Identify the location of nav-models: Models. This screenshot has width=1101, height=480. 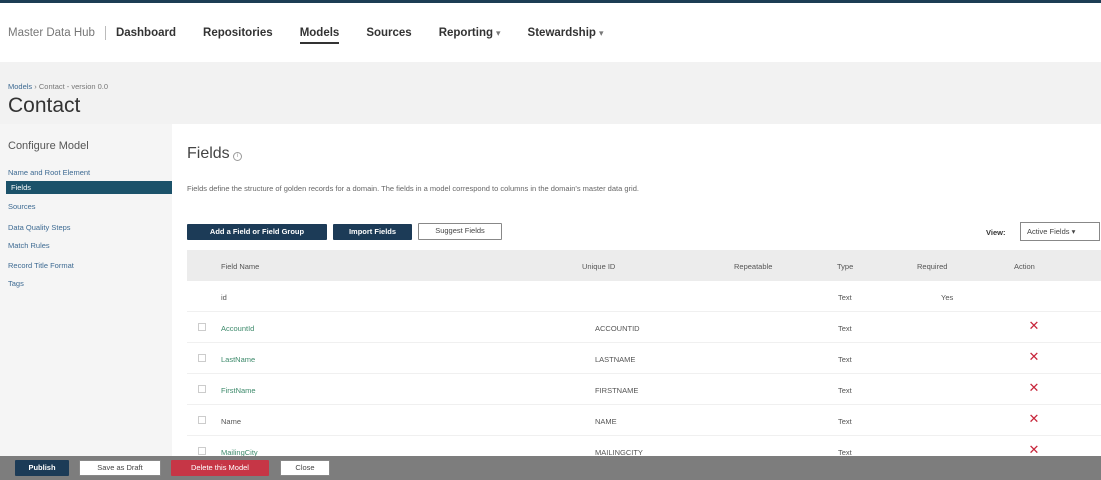
(319, 35).